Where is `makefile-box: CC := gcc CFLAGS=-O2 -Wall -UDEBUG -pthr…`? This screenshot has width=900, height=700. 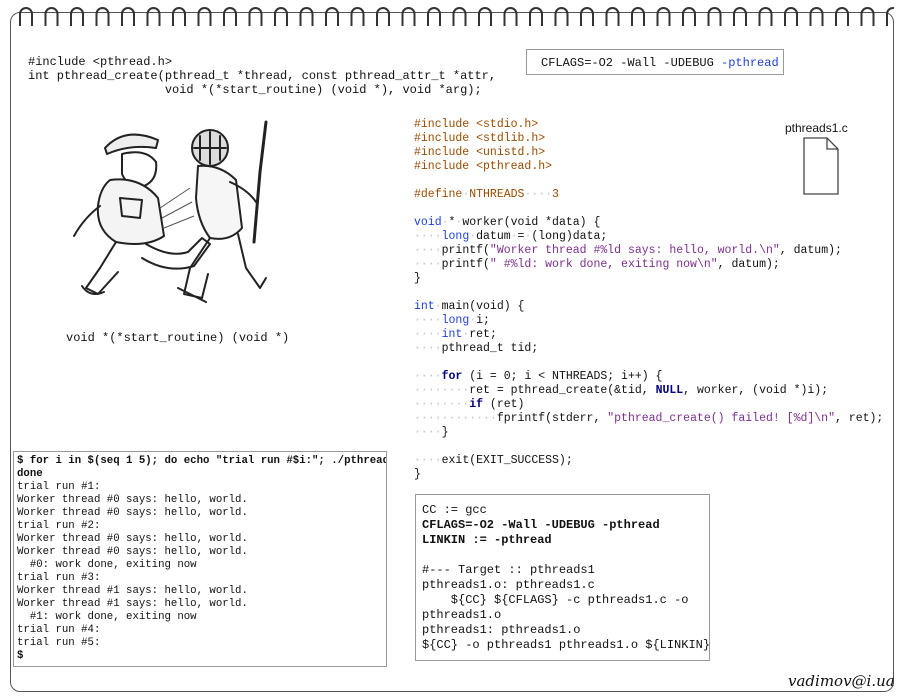 makefile-box: CC := gcc CFLAGS=-O2 -Wall -UDEBUG -pthr… is located at coordinates (562, 577).